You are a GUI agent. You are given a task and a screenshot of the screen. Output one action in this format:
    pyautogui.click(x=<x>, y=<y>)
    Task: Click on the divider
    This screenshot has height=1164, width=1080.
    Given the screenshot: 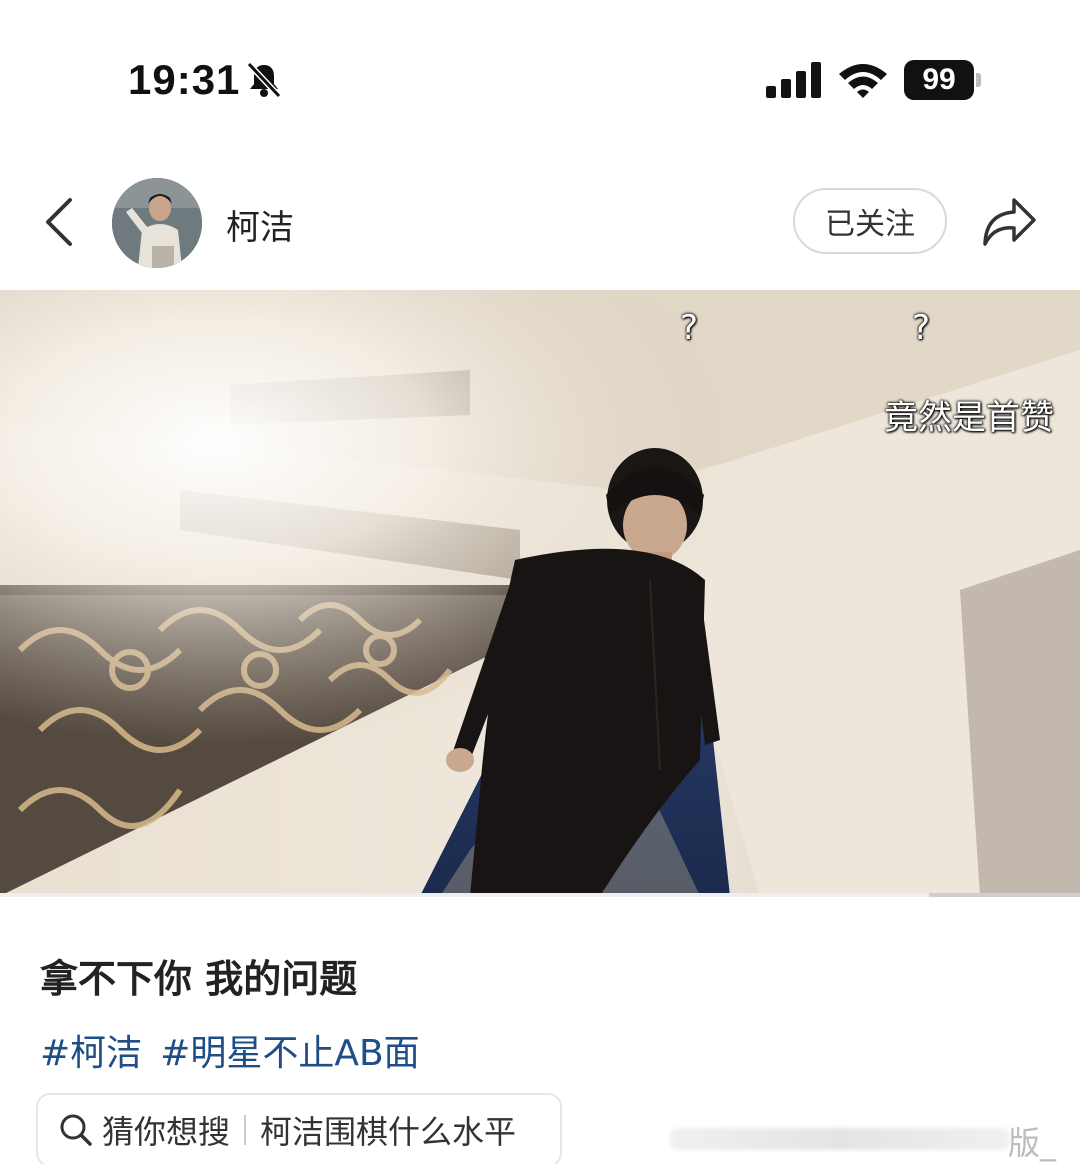 What is the action you would take?
    pyautogui.click(x=245, y=1130)
    